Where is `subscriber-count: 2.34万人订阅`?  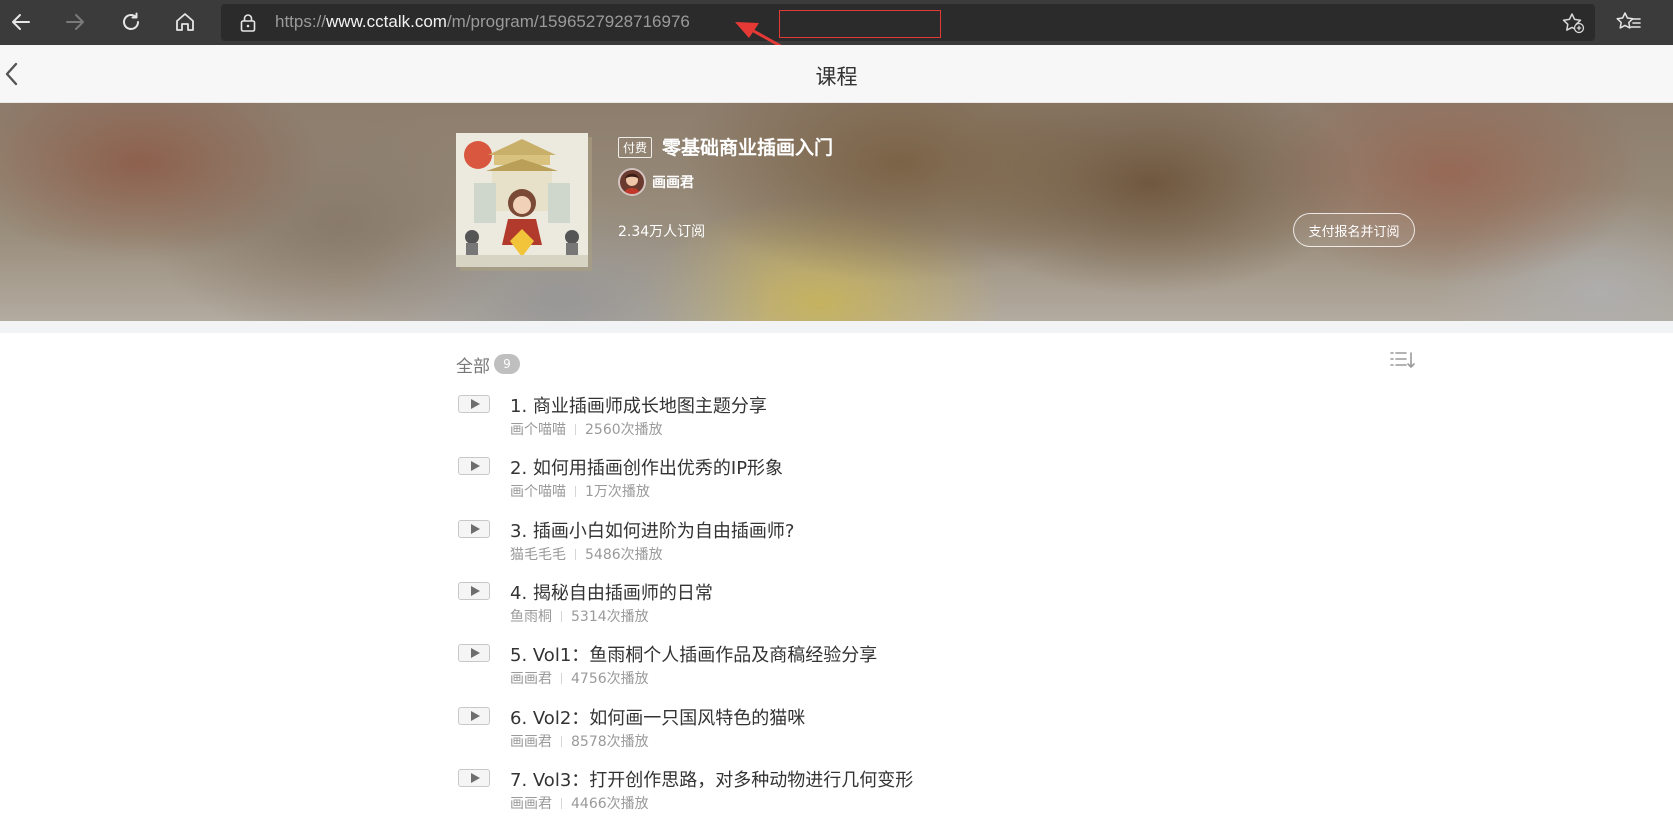
subscriber-count: 2.34万人订阅 is located at coordinates (662, 232).